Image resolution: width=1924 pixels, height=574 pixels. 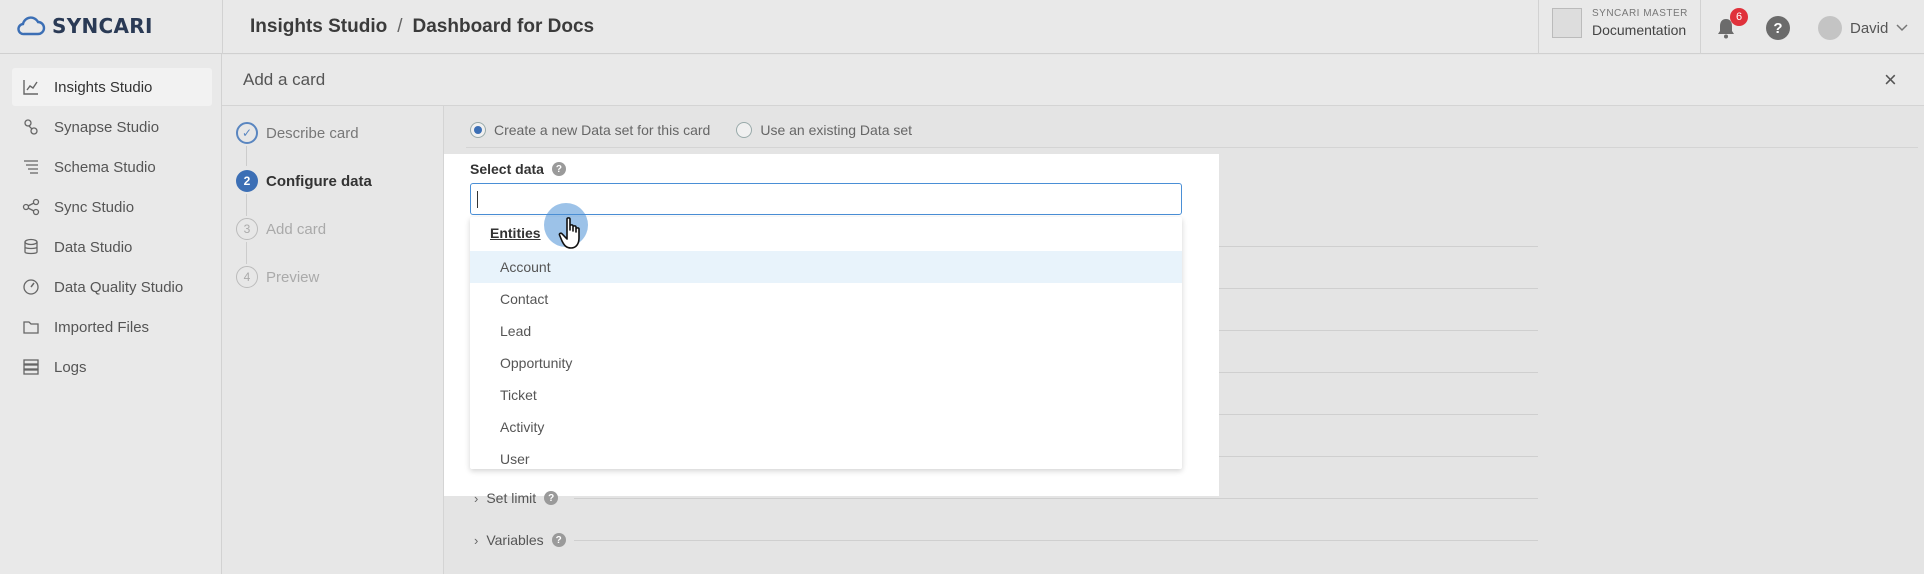 What do you see at coordinates (569, 233) in the screenshot?
I see `hand-cursor-icon` at bounding box center [569, 233].